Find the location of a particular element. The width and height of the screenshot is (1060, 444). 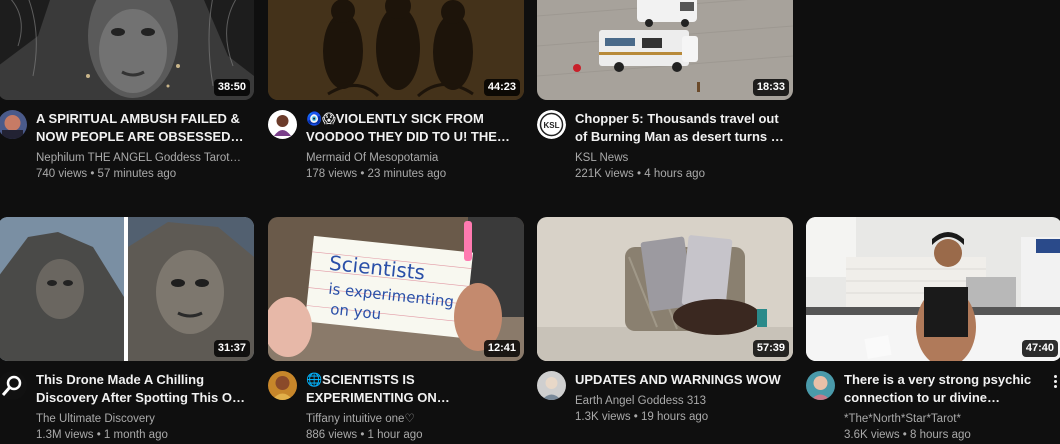

video-duration: 47:40 is located at coordinates (1039, 348).